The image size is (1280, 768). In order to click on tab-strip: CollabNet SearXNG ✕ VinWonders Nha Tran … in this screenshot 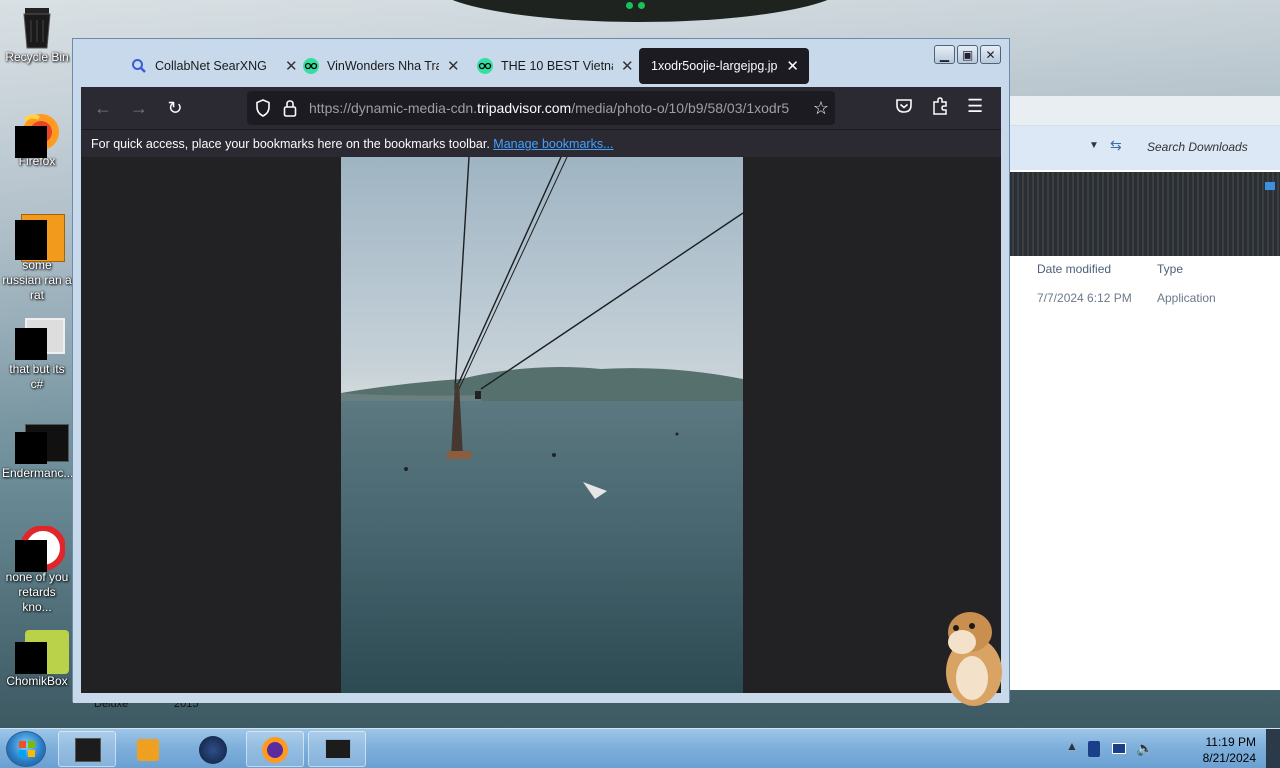, I will do `click(541, 63)`.